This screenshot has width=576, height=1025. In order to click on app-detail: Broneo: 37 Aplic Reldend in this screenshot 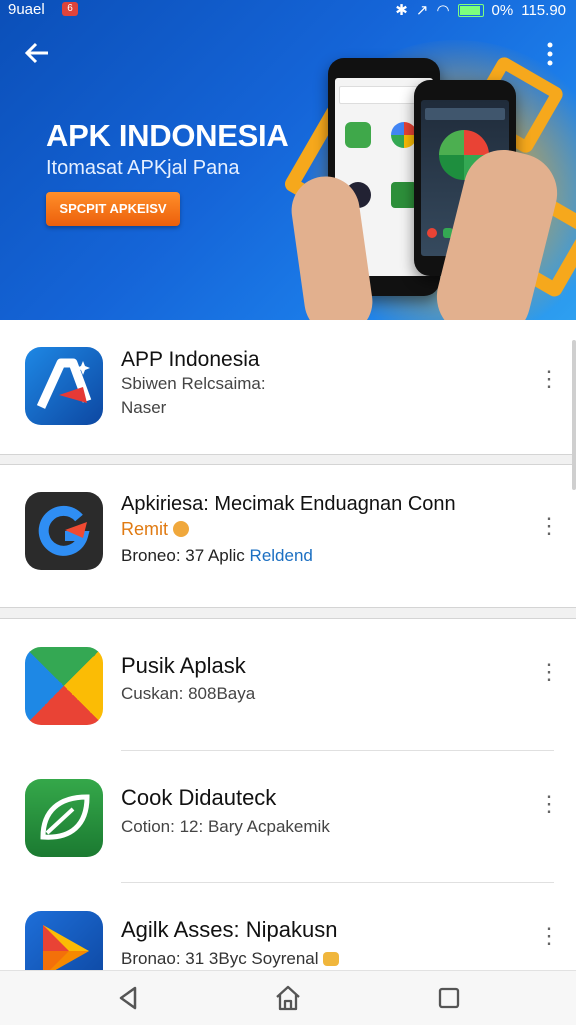, I will do `click(217, 555)`.